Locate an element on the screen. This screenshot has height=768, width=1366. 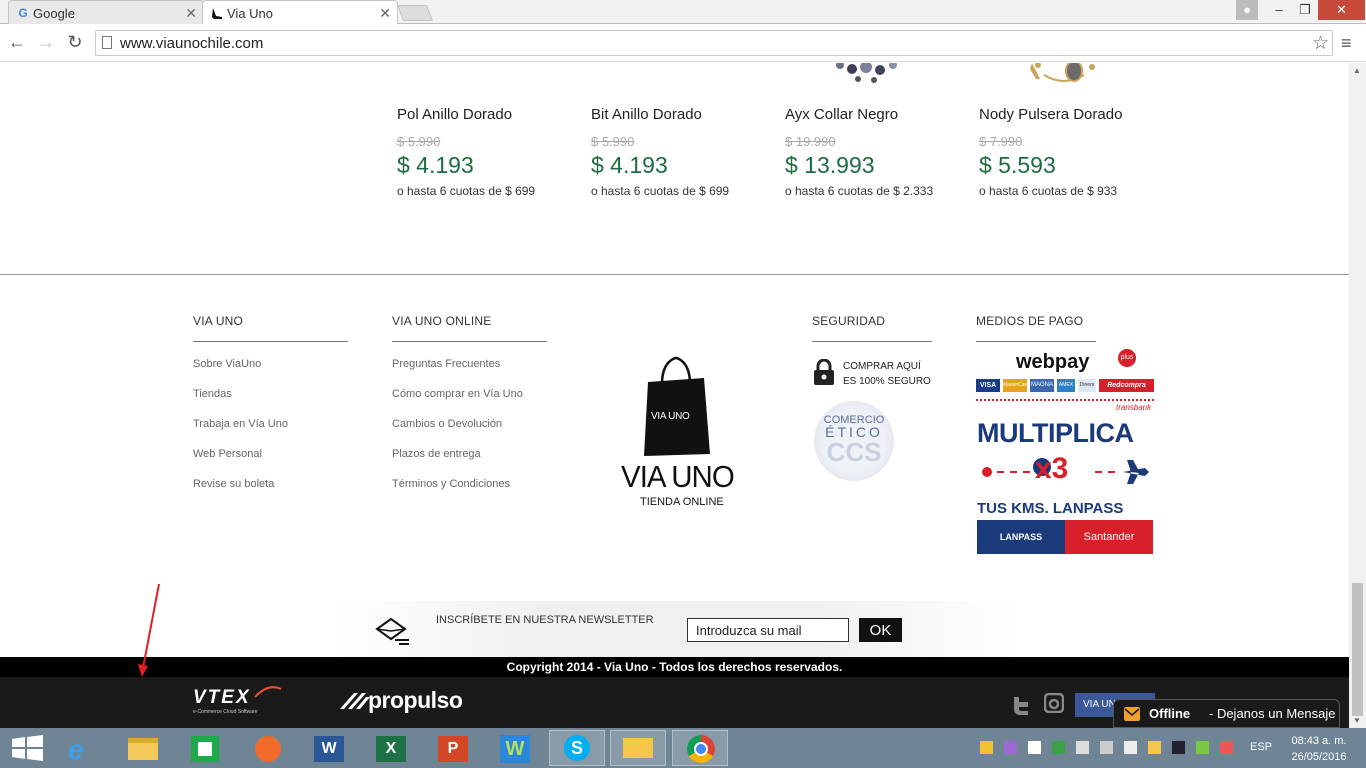
instagram-icon is located at coordinates (1054, 703).